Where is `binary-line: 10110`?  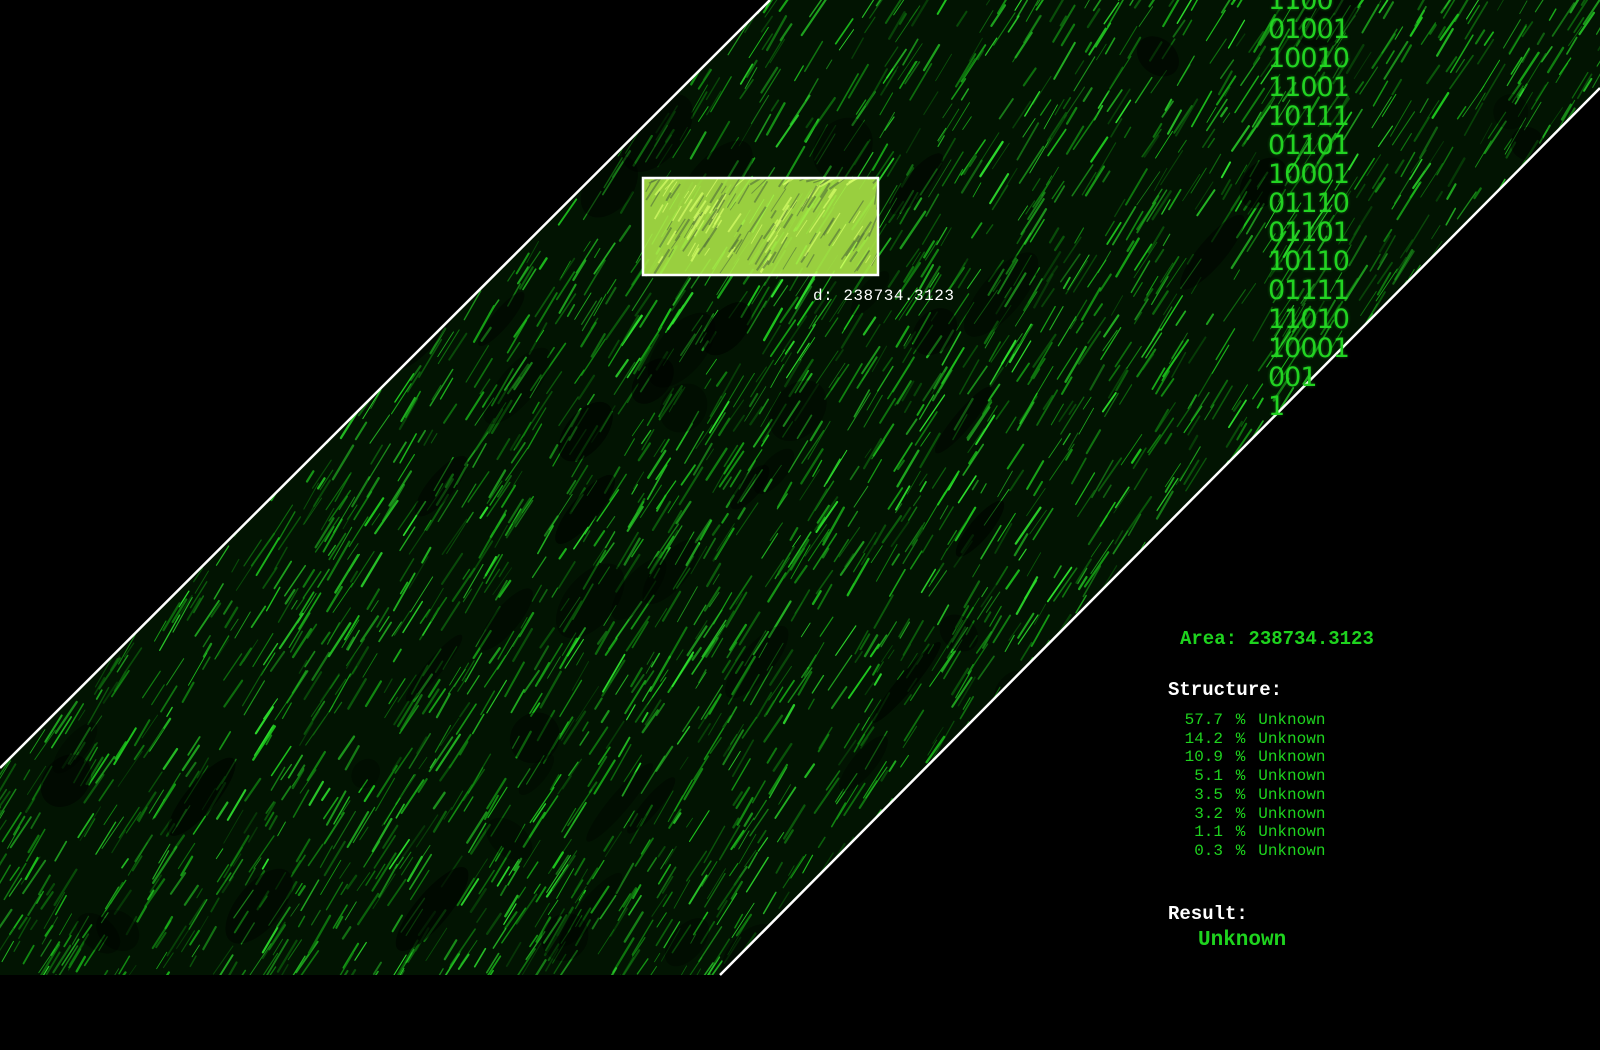
binary-line: 10110 is located at coordinates (1309, 261).